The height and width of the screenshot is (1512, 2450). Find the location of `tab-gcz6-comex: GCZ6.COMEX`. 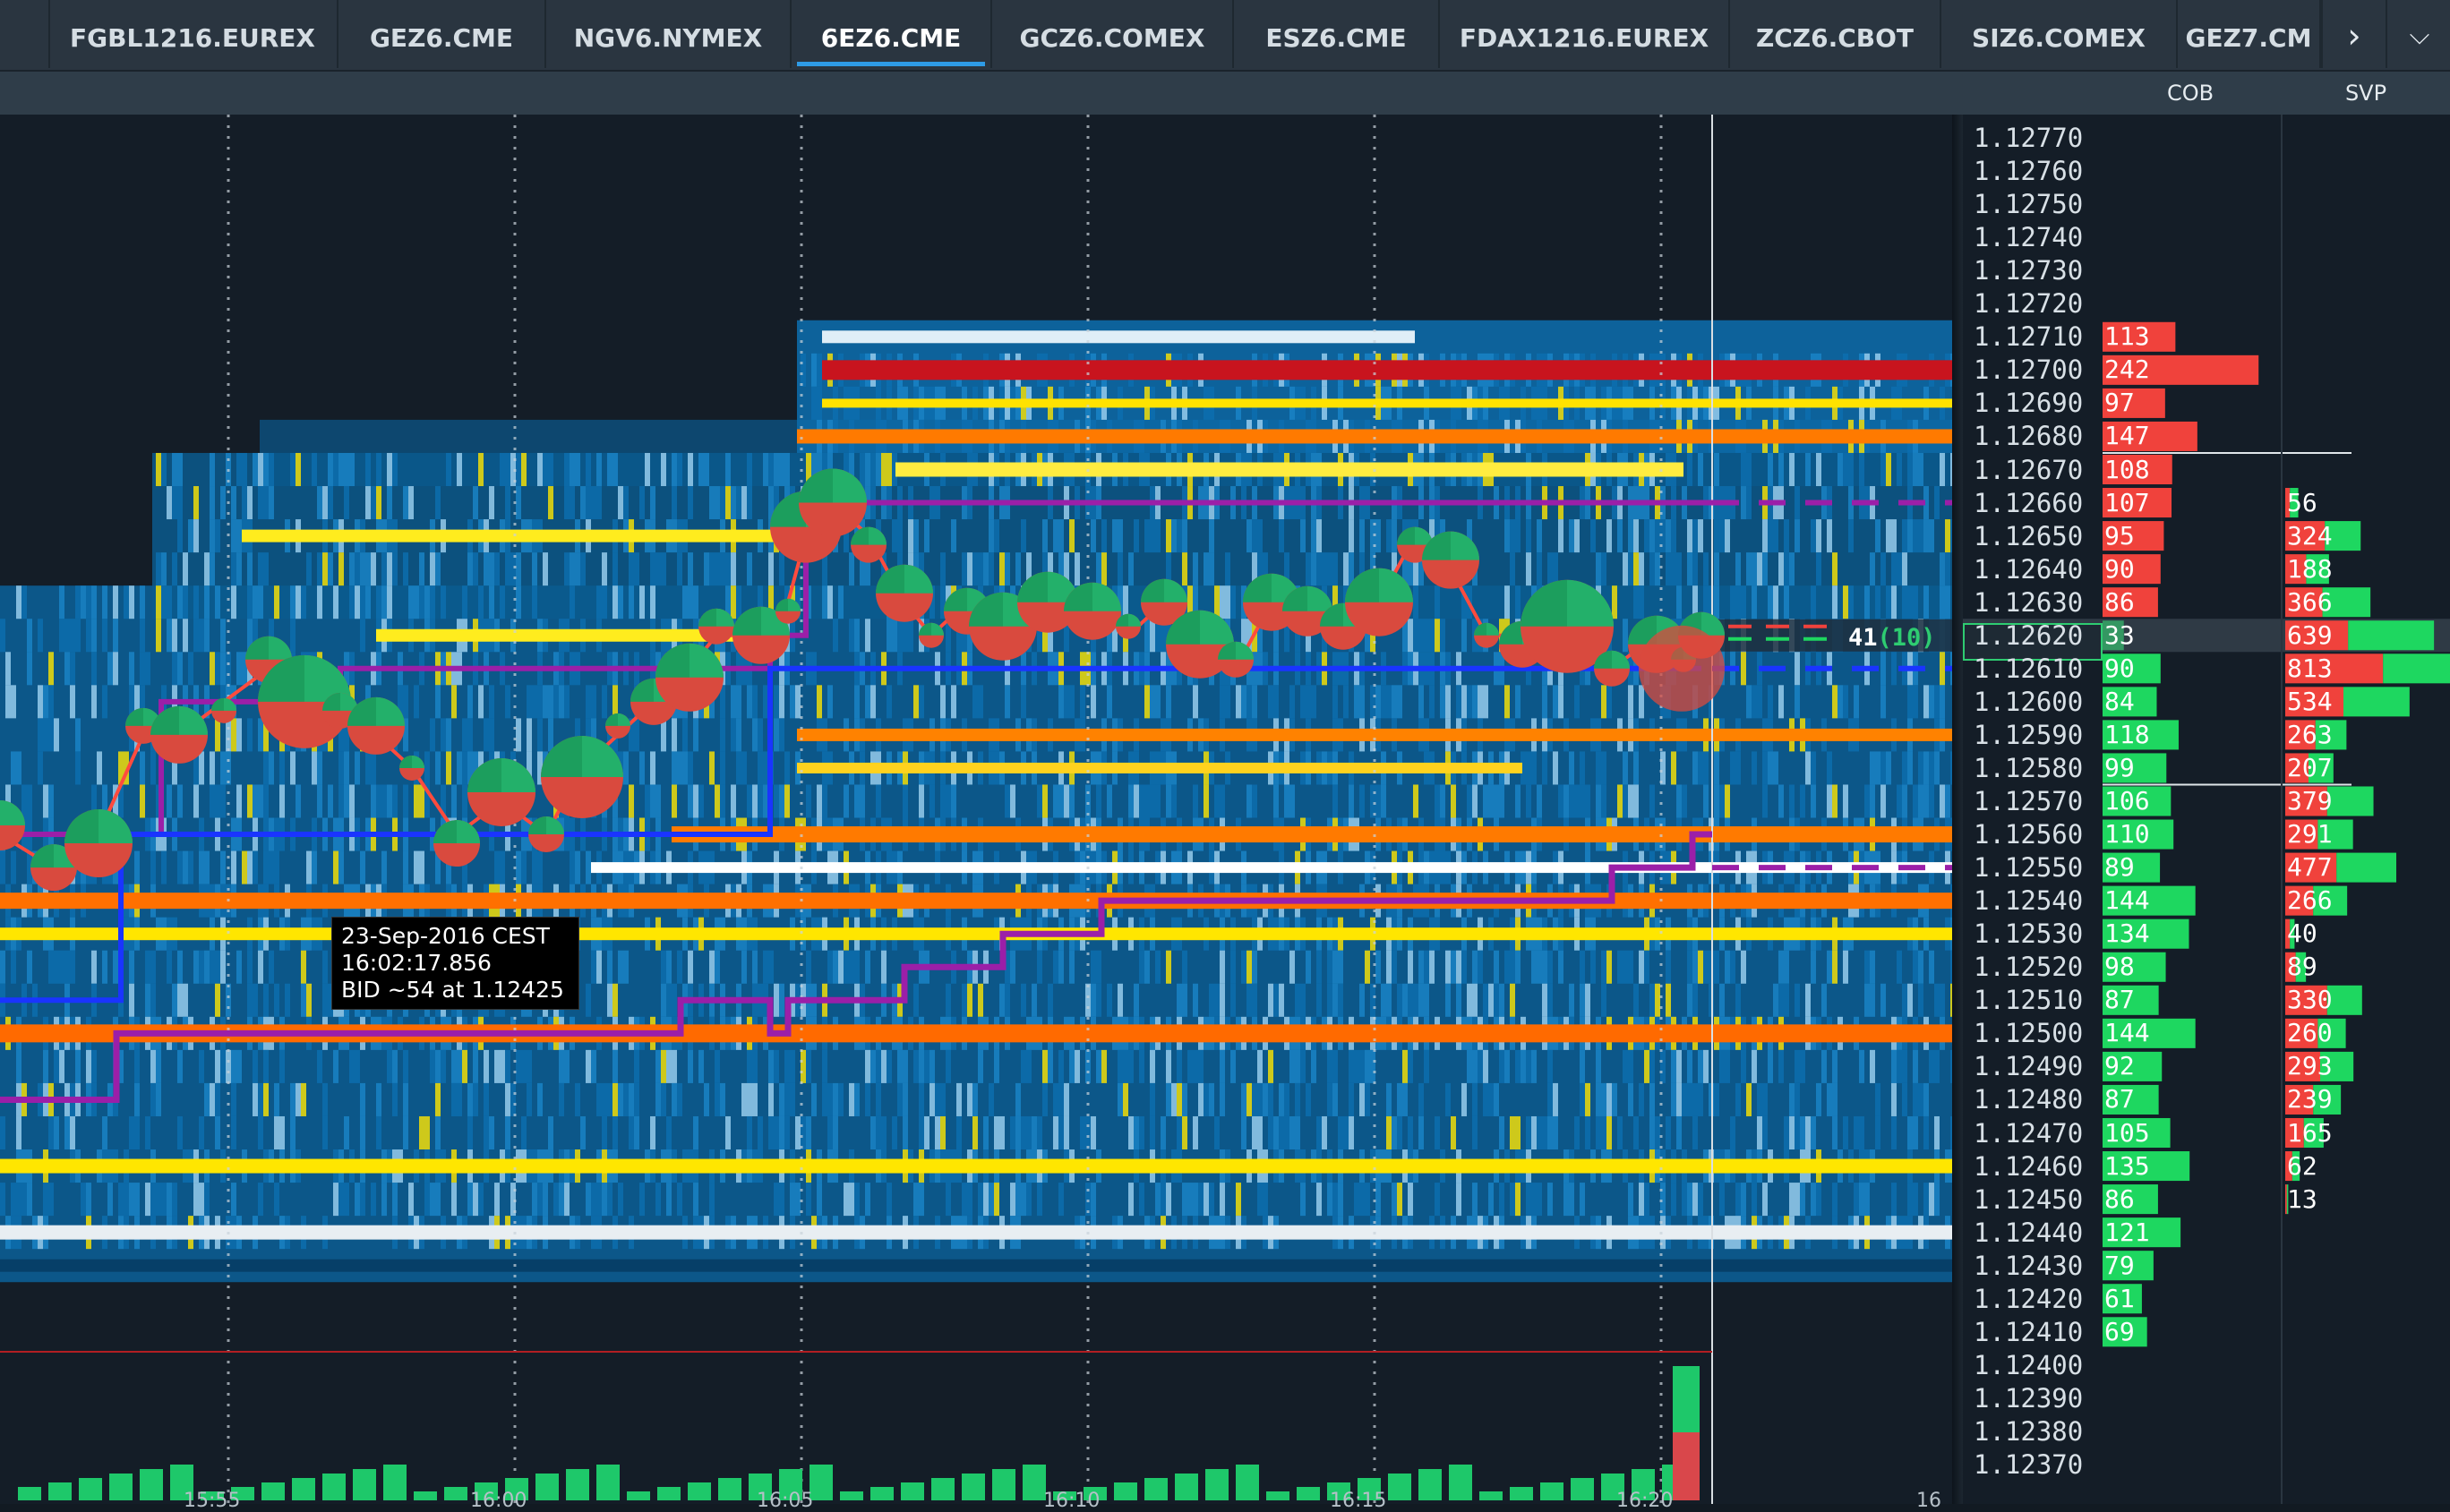

tab-gcz6-comex: GCZ6.COMEX is located at coordinates (1113, 34).